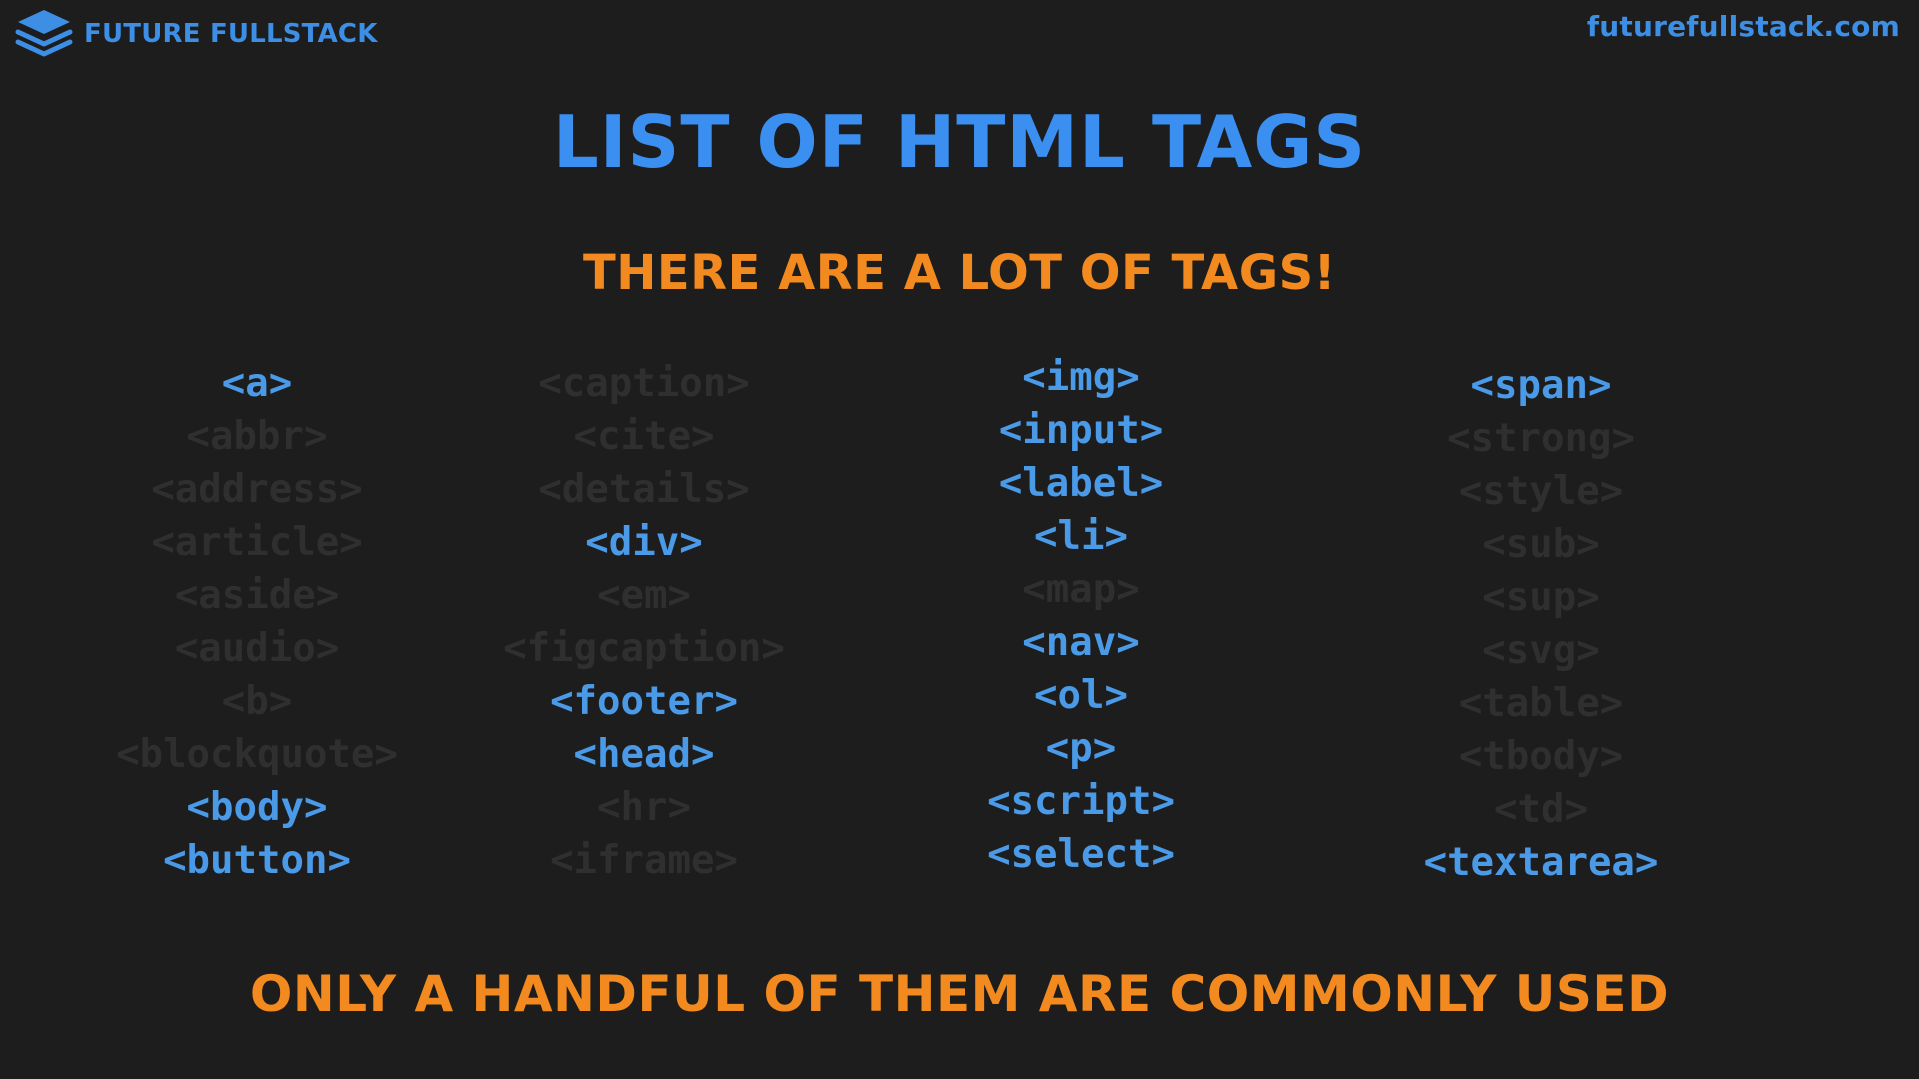 This screenshot has width=1919, height=1079. I want to click on tag-item-highlighted: <footer>, so click(644, 701).